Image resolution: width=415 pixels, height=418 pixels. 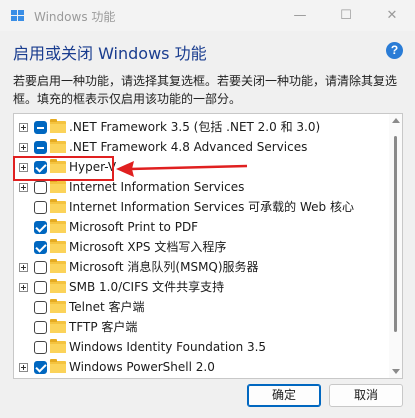 I want to click on feature-row: Telnet 客户端, so click(x=201, y=307).